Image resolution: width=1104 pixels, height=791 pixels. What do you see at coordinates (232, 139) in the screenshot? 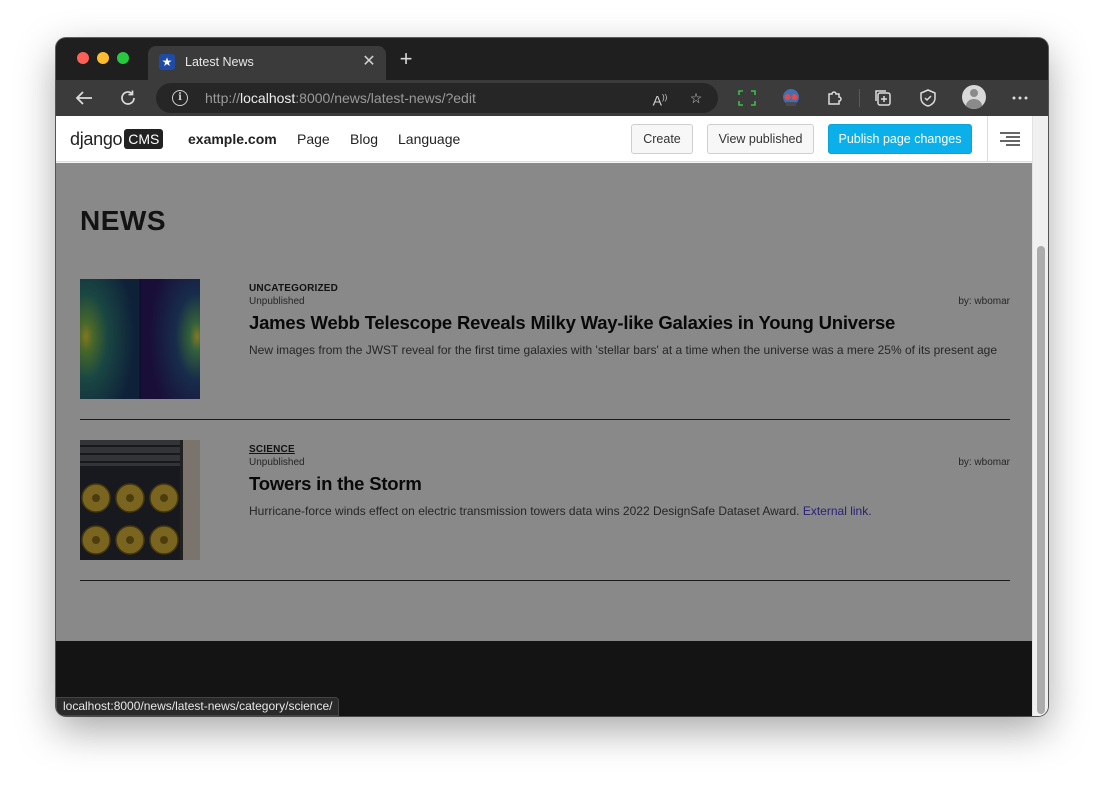
I see `cms-site-menu: example.com` at bounding box center [232, 139].